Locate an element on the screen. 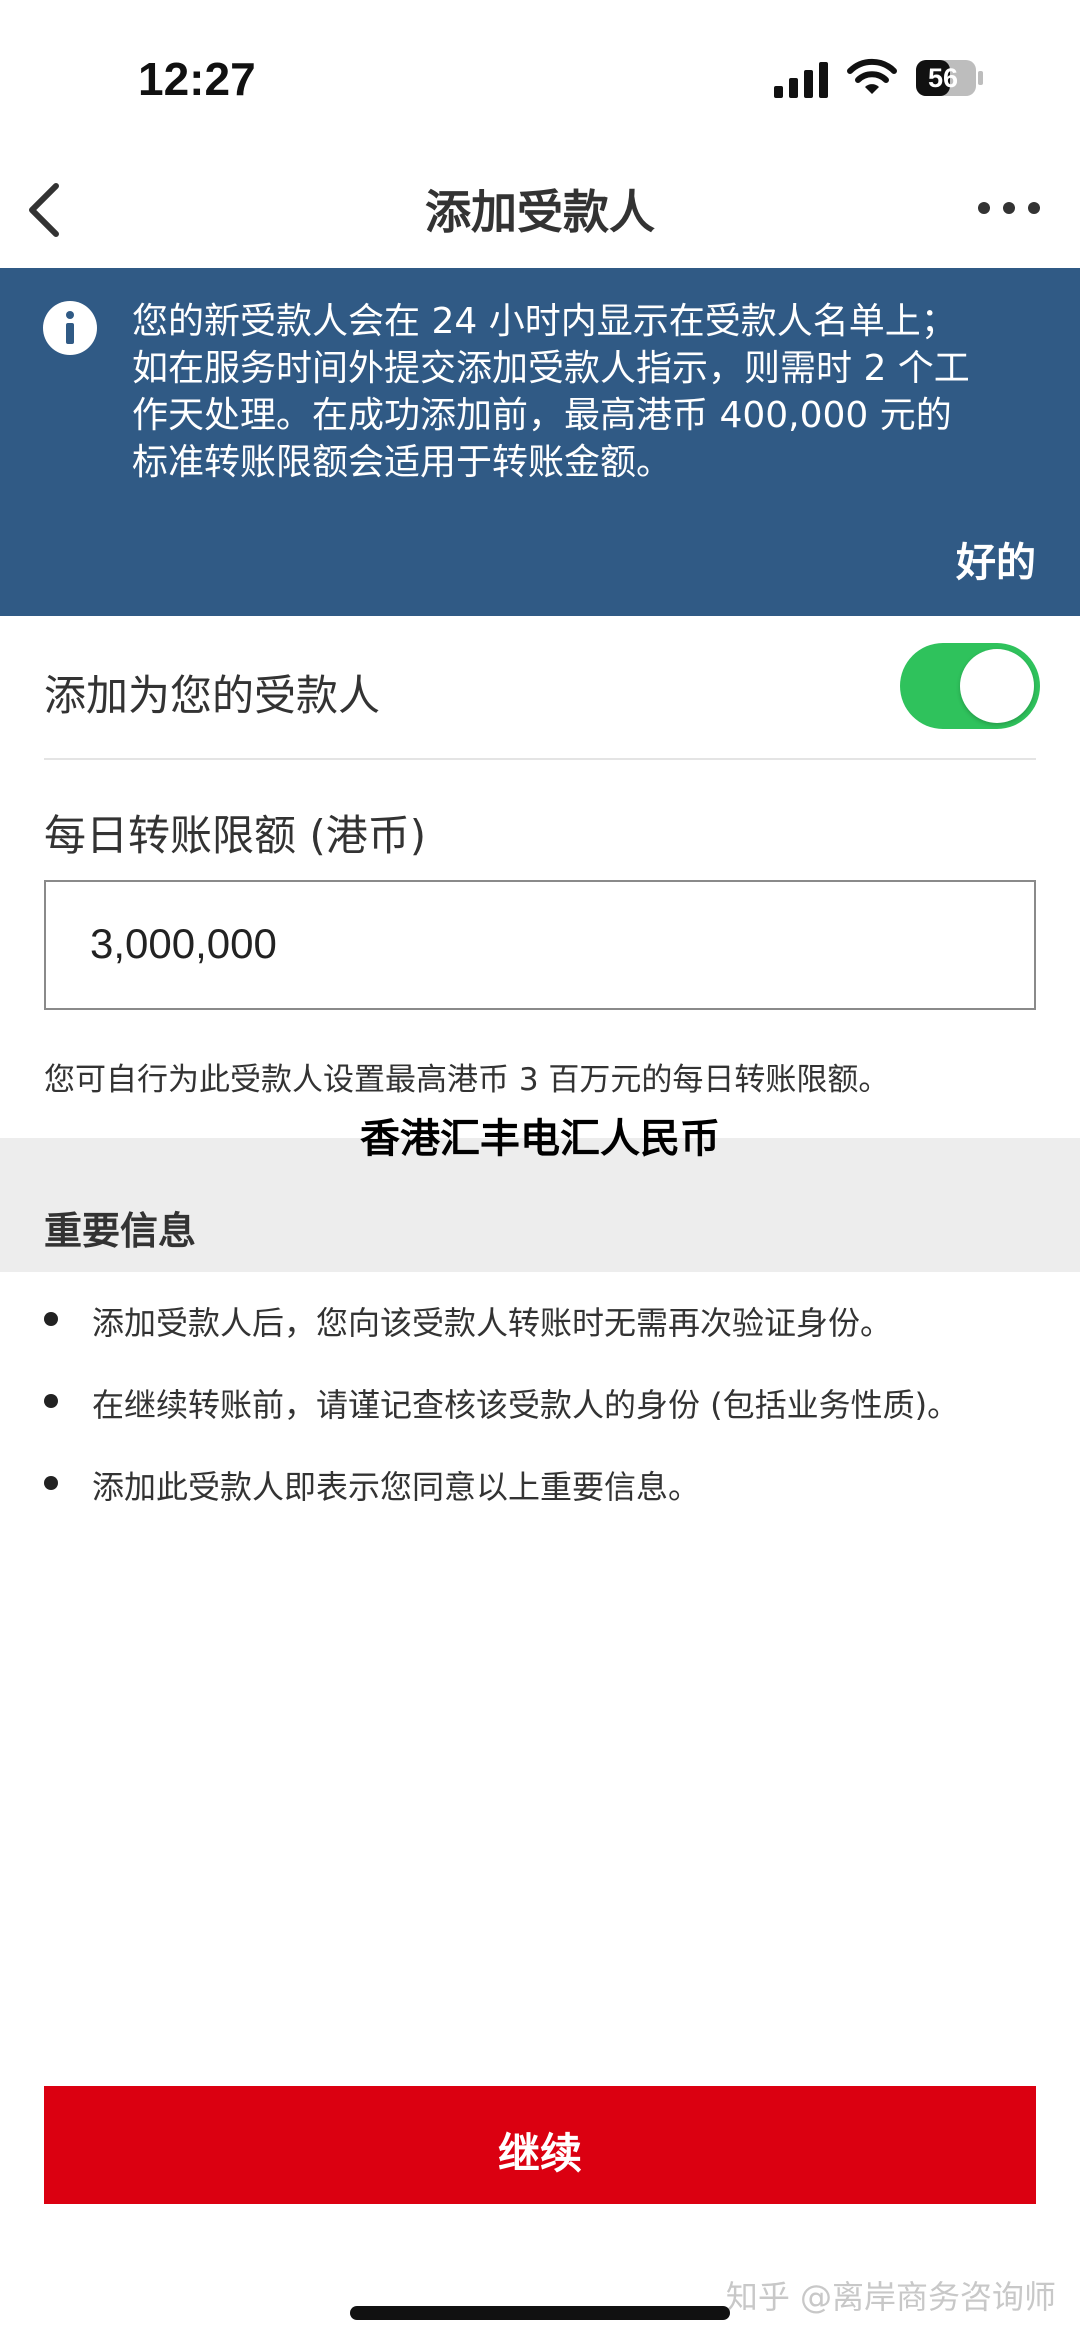  important-info-title: 重要信息 is located at coordinates (120, 1231).